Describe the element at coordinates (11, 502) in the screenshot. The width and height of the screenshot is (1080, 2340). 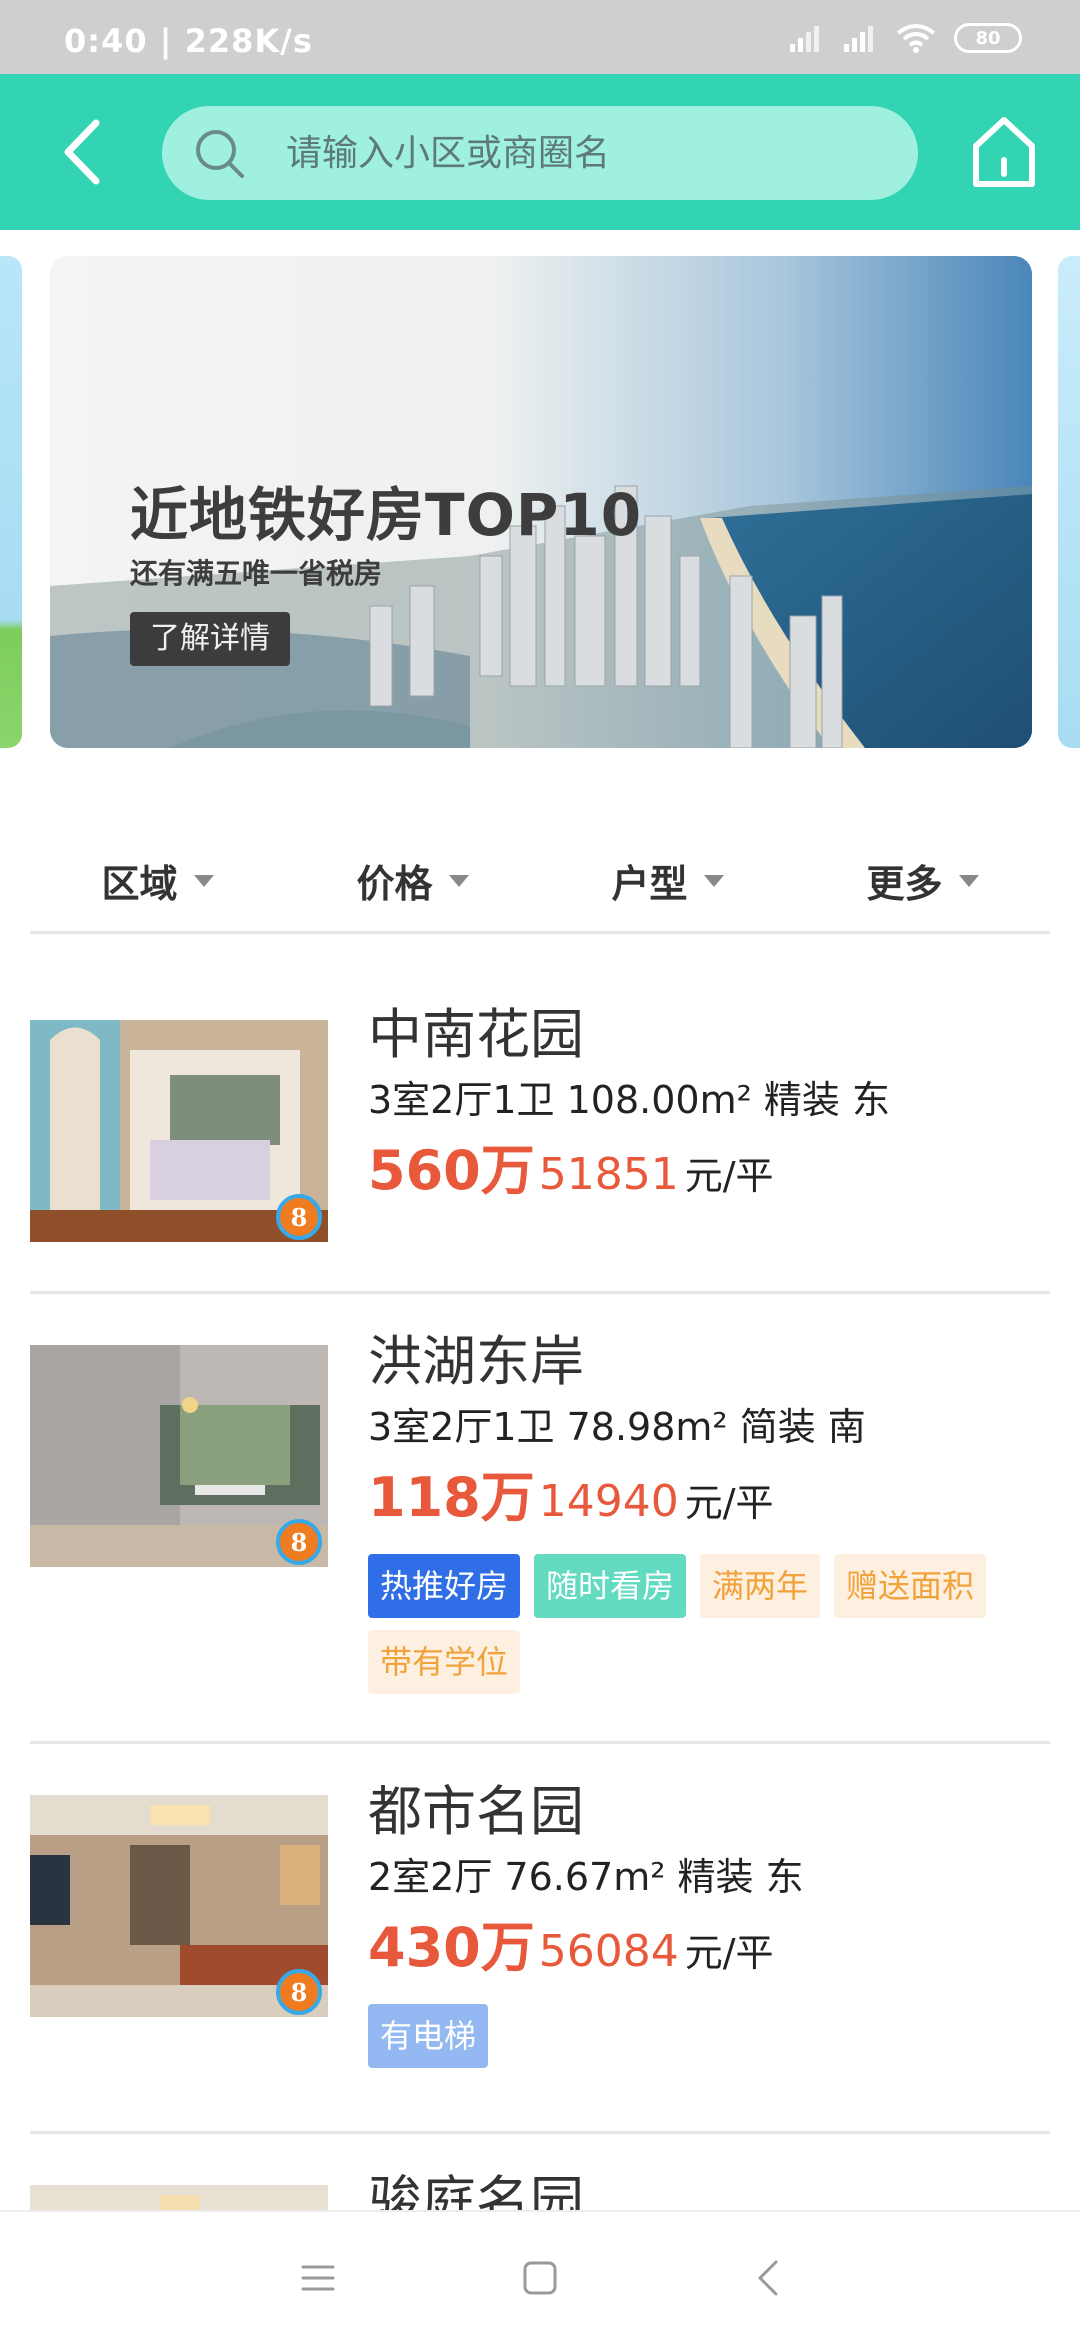
I see `banner-peek-previous` at that location.